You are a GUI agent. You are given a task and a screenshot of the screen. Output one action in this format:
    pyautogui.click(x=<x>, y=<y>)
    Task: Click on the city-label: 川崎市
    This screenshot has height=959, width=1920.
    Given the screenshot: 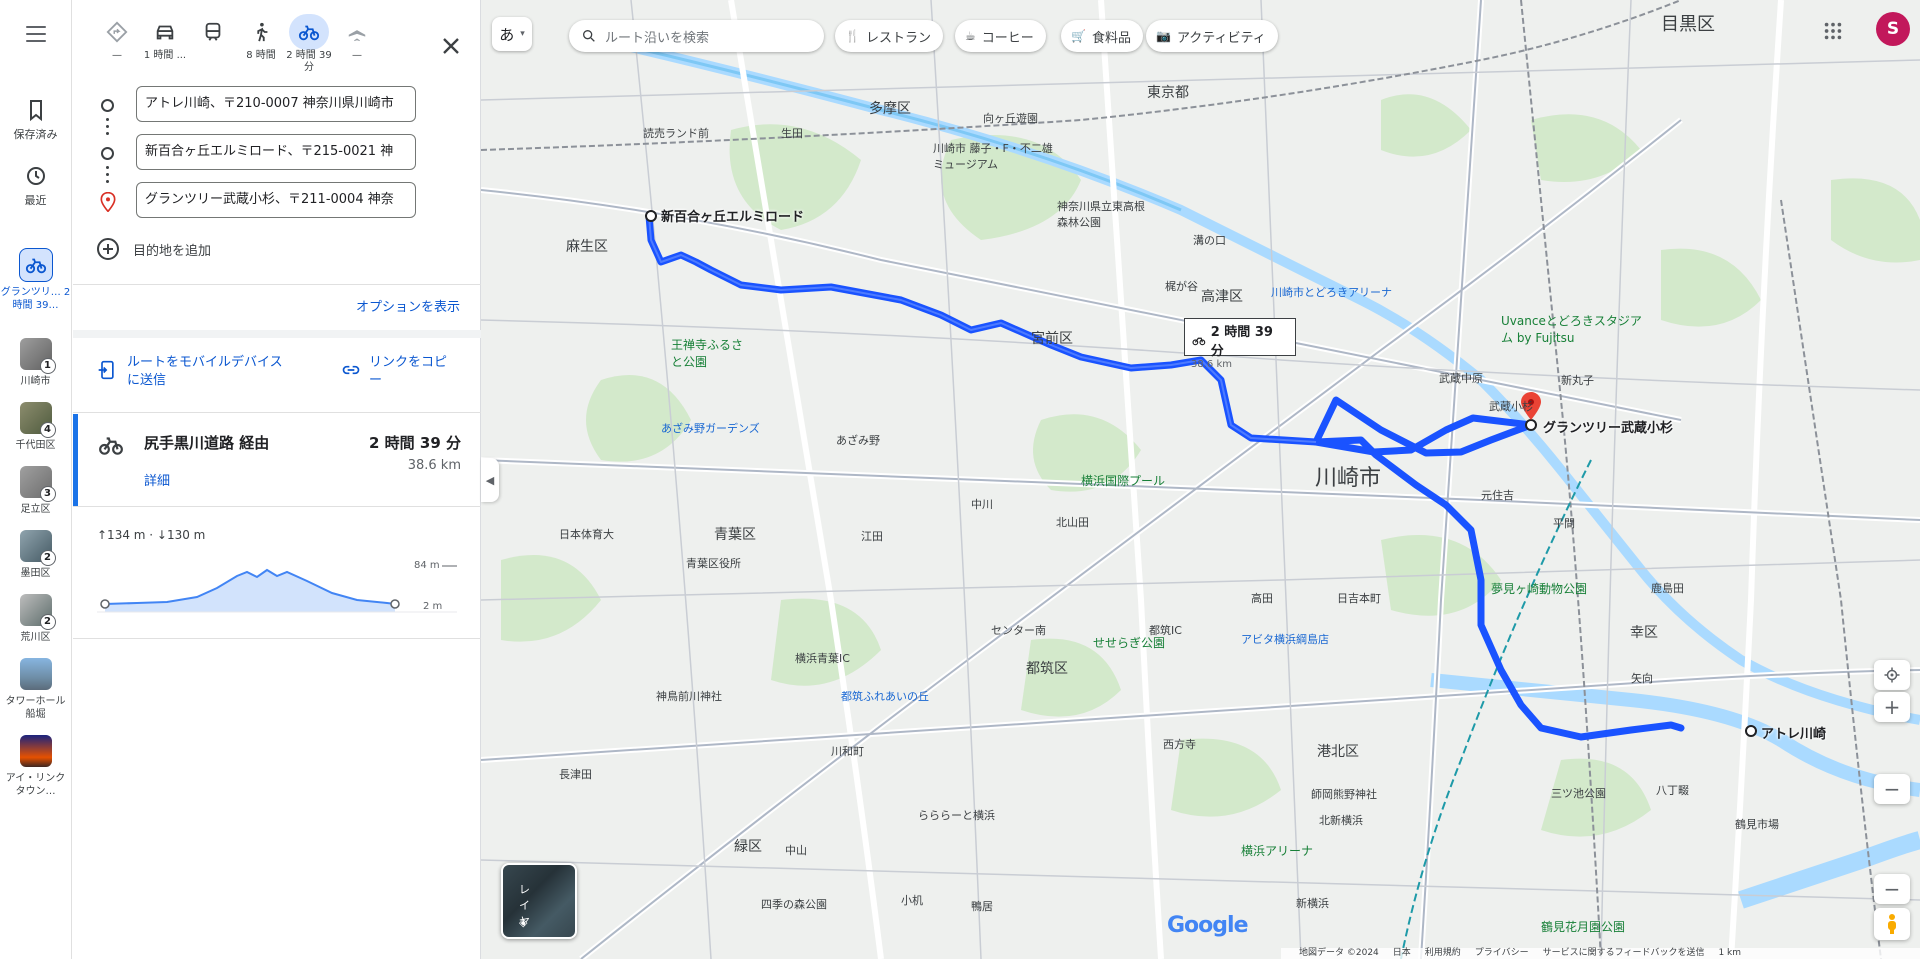 What is the action you would take?
    pyautogui.click(x=1348, y=478)
    